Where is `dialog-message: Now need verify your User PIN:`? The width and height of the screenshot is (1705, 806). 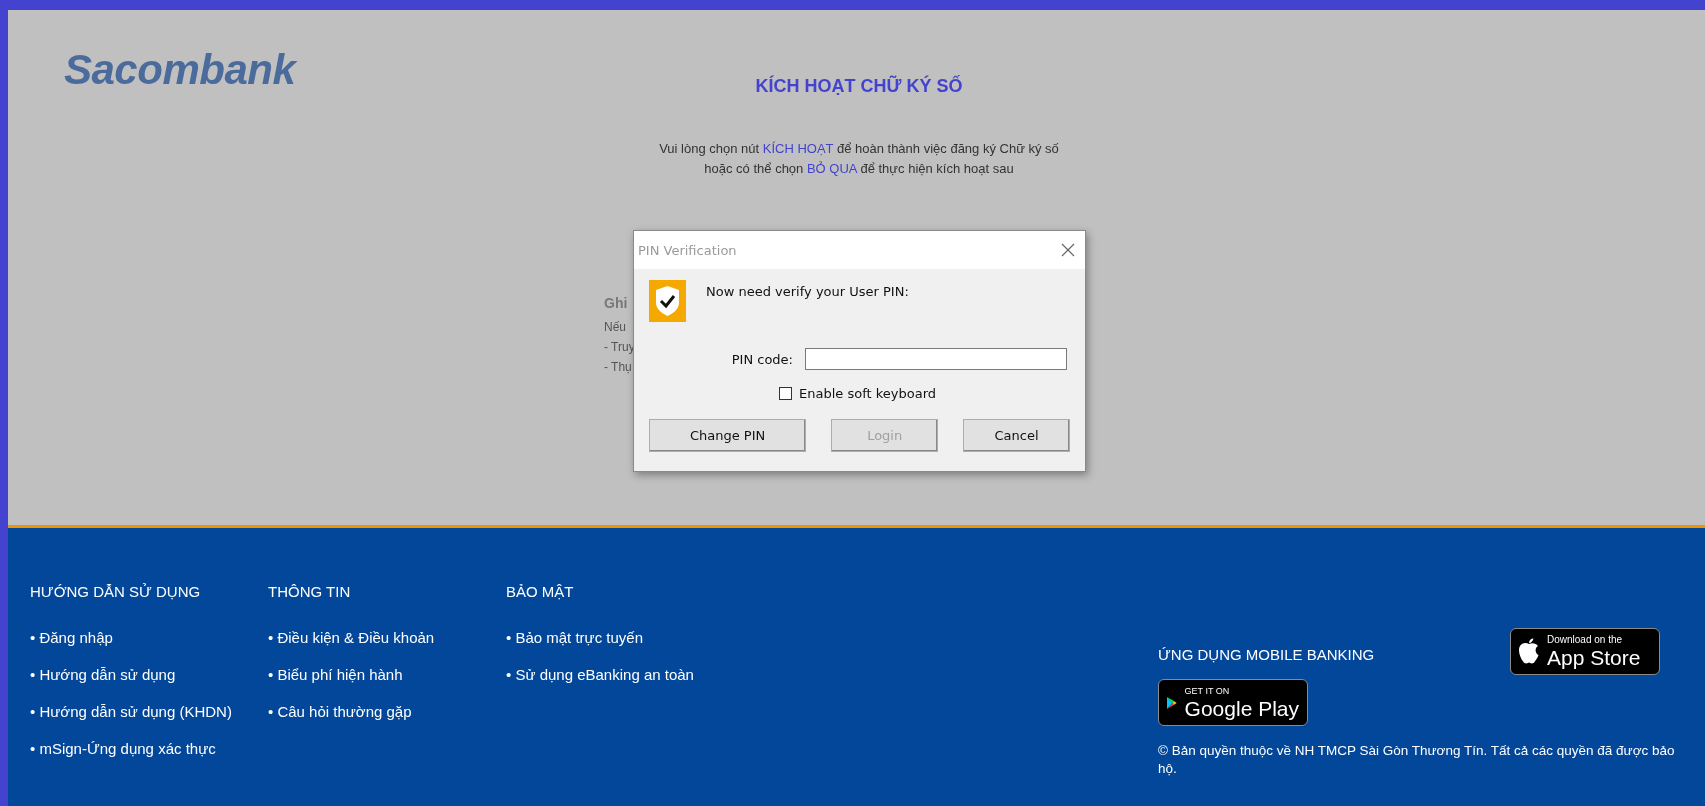
dialog-message: Now need verify your User PIN: is located at coordinates (807, 291).